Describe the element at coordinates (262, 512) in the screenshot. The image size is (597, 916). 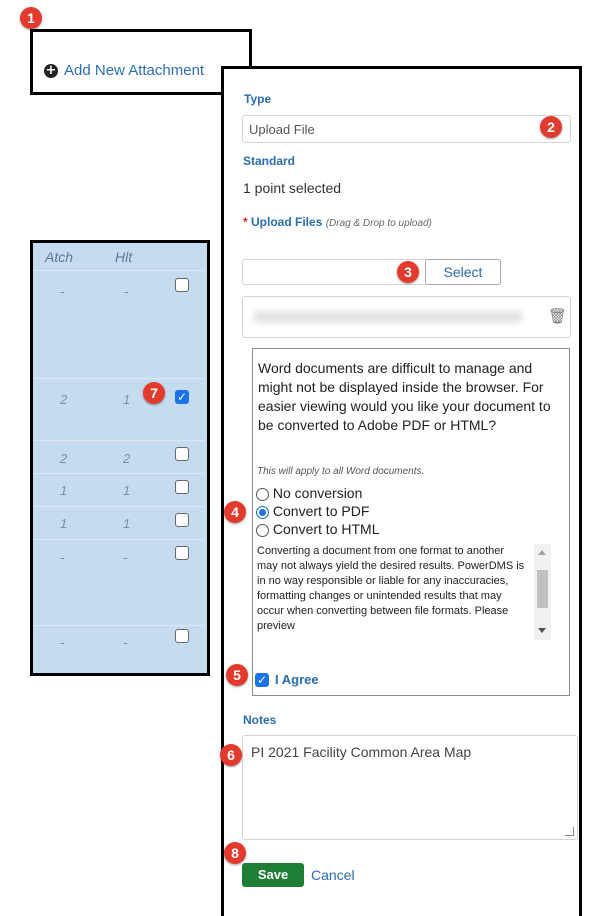
I see `radio-convert-pdf` at that location.